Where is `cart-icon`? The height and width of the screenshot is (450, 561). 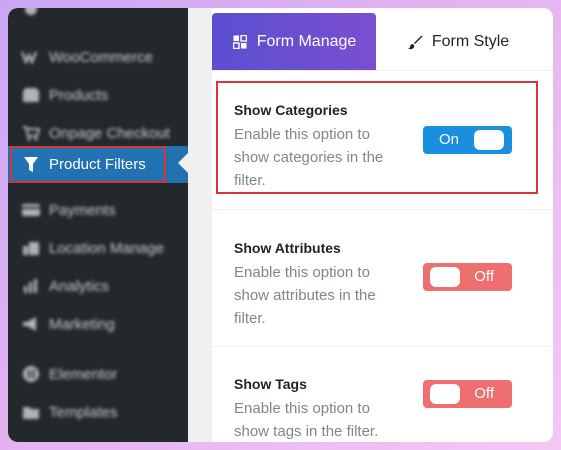 cart-icon is located at coordinates (31, 133).